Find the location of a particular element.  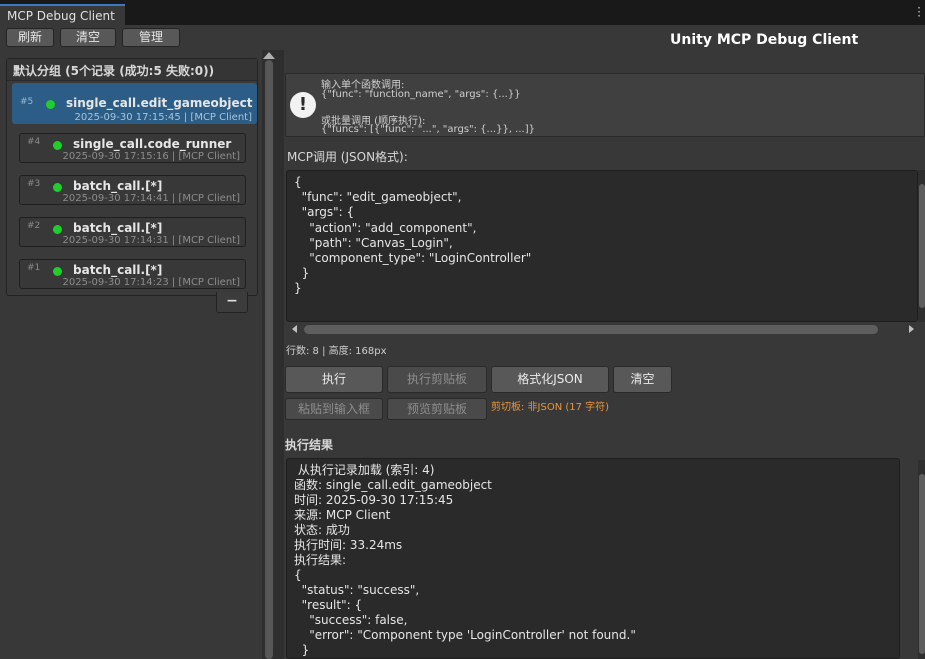

preview-clipboard-button: 预览剪贴板 is located at coordinates (437, 409).